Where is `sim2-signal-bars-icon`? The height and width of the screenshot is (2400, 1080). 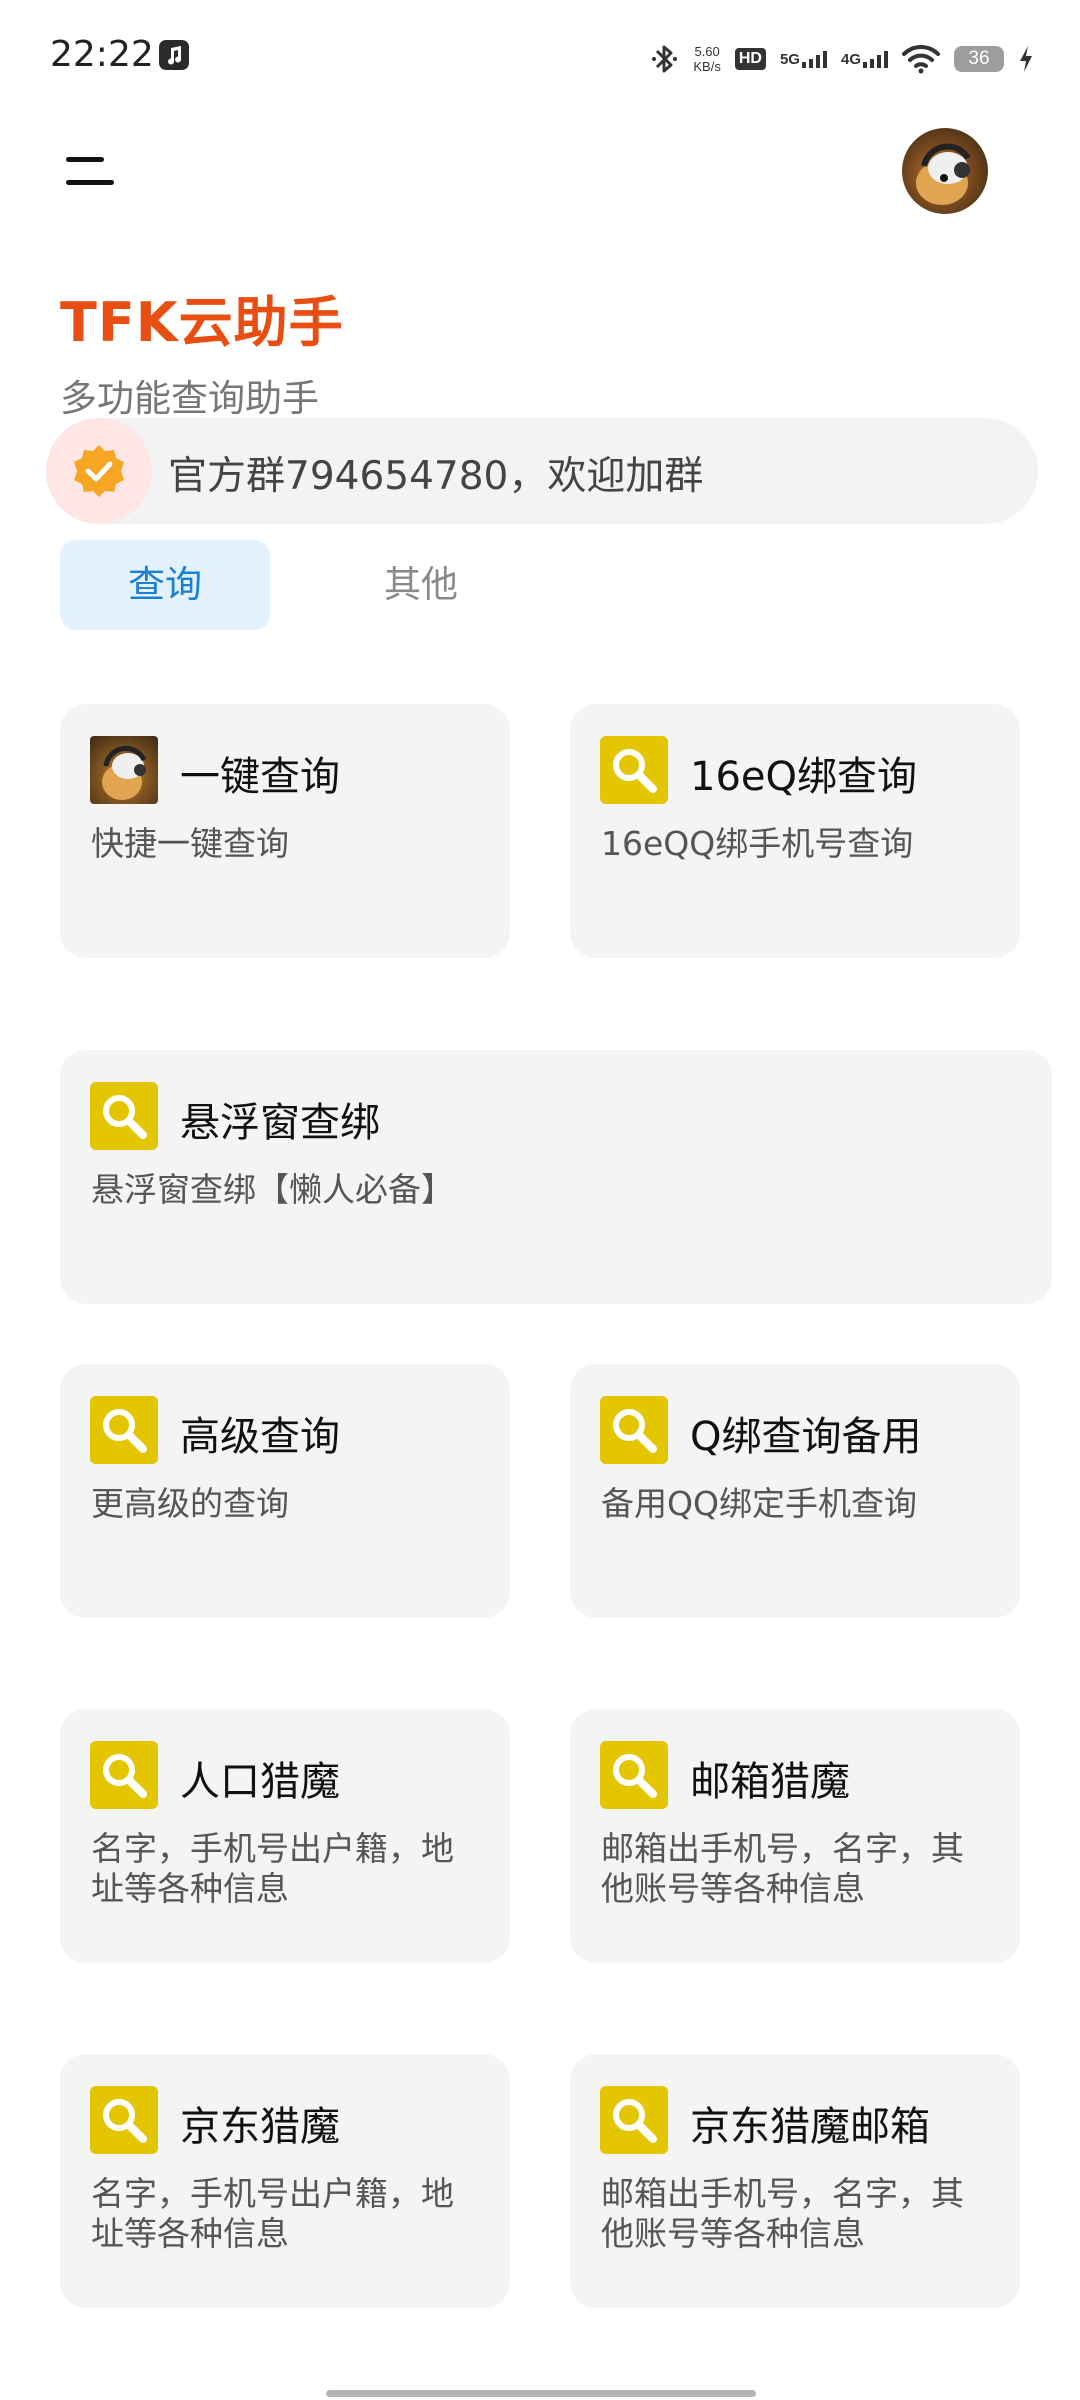
sim2-signal-bars-icon is located at coordinates (875, 59).